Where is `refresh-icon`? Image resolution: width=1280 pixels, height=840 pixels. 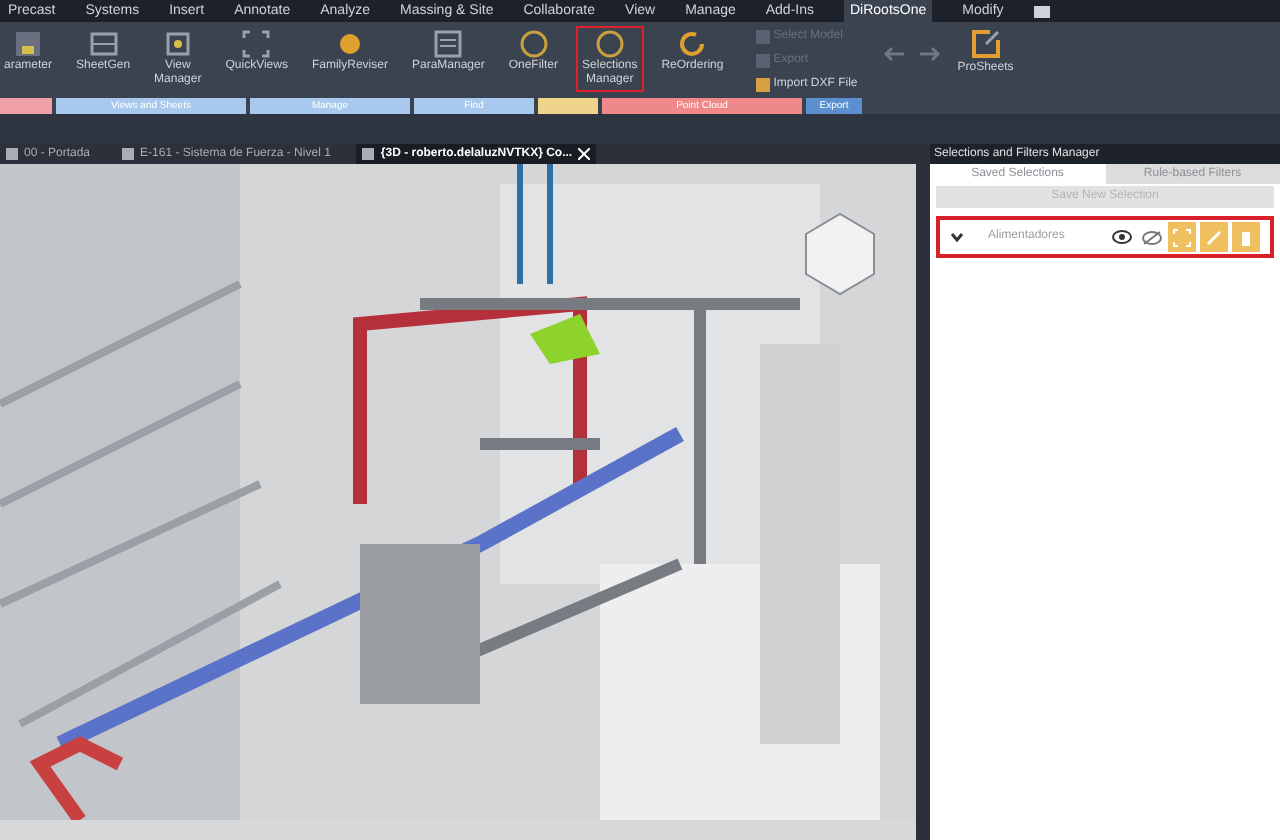
refresh-icon is located at coordinates (692, 44).